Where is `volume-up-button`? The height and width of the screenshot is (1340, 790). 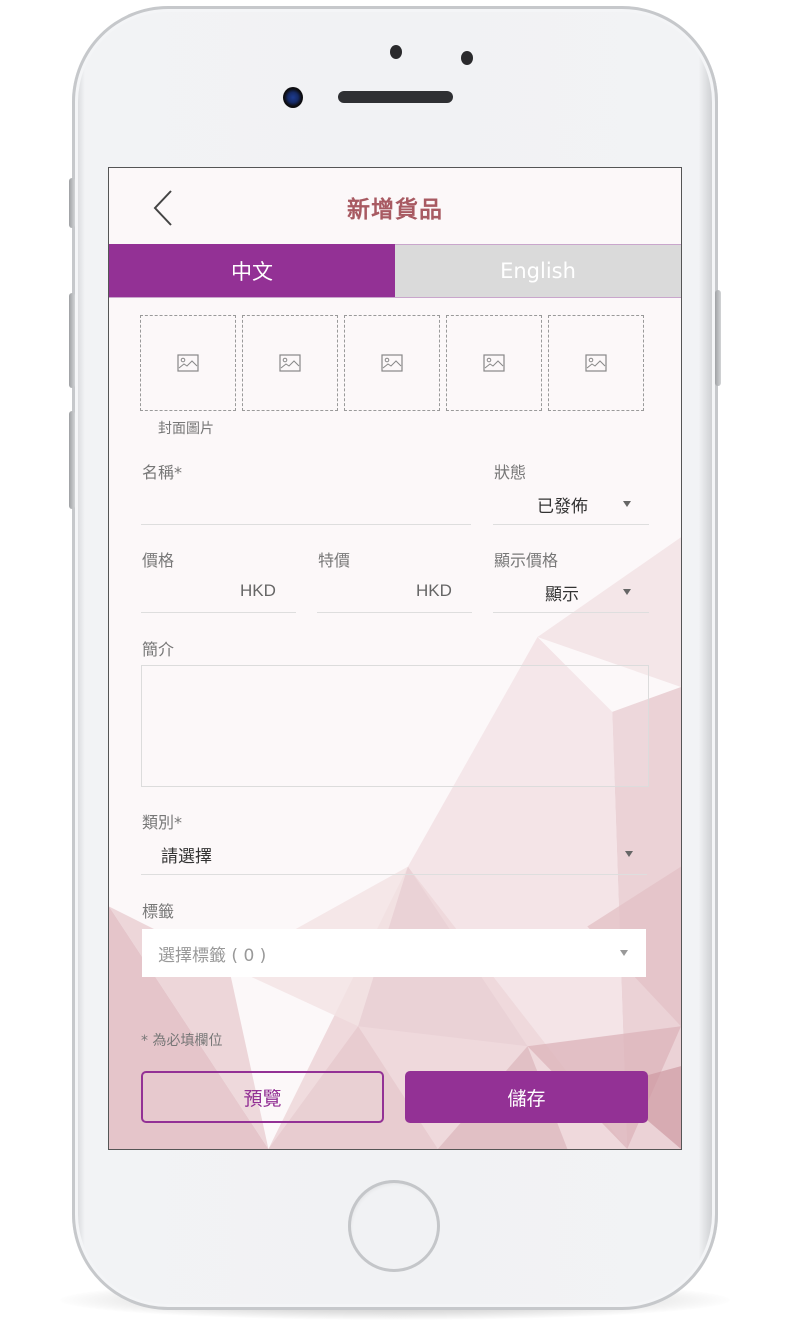 volume-up-button is located at coordinates (72, 340).